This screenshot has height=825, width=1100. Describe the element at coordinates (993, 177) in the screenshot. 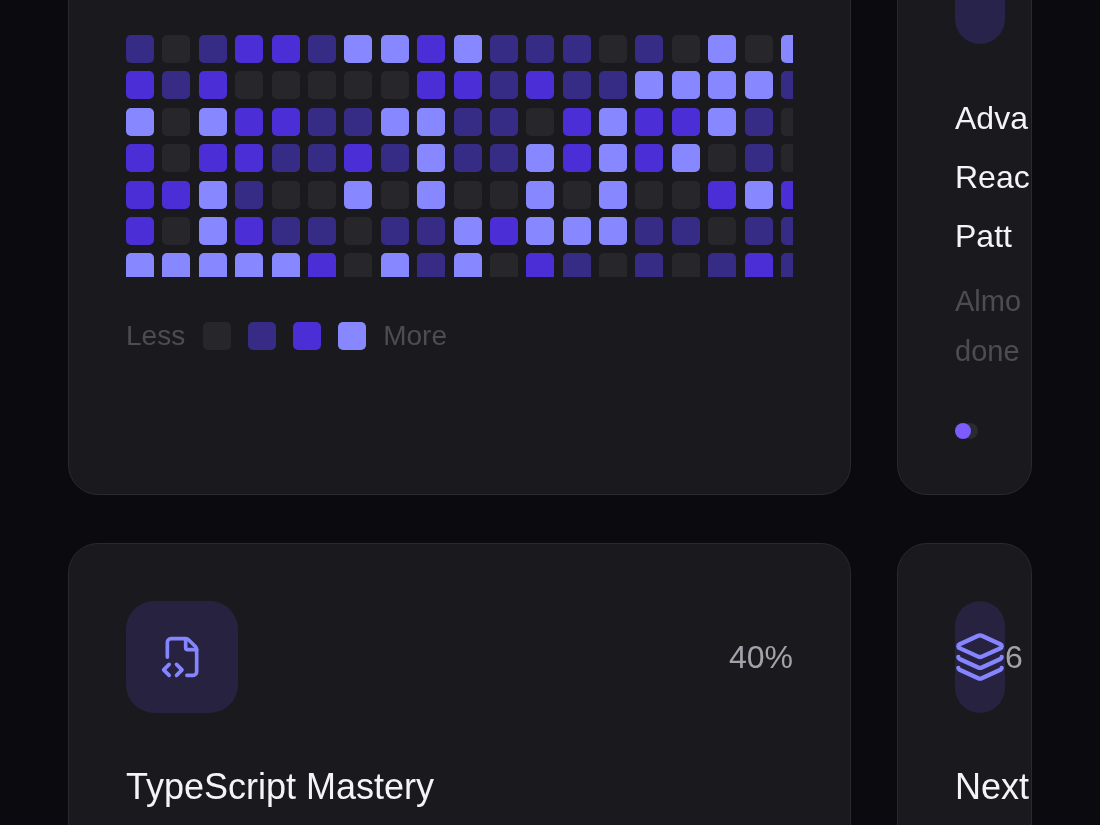

I see `course-title: Adva Reac Patt` at that location.